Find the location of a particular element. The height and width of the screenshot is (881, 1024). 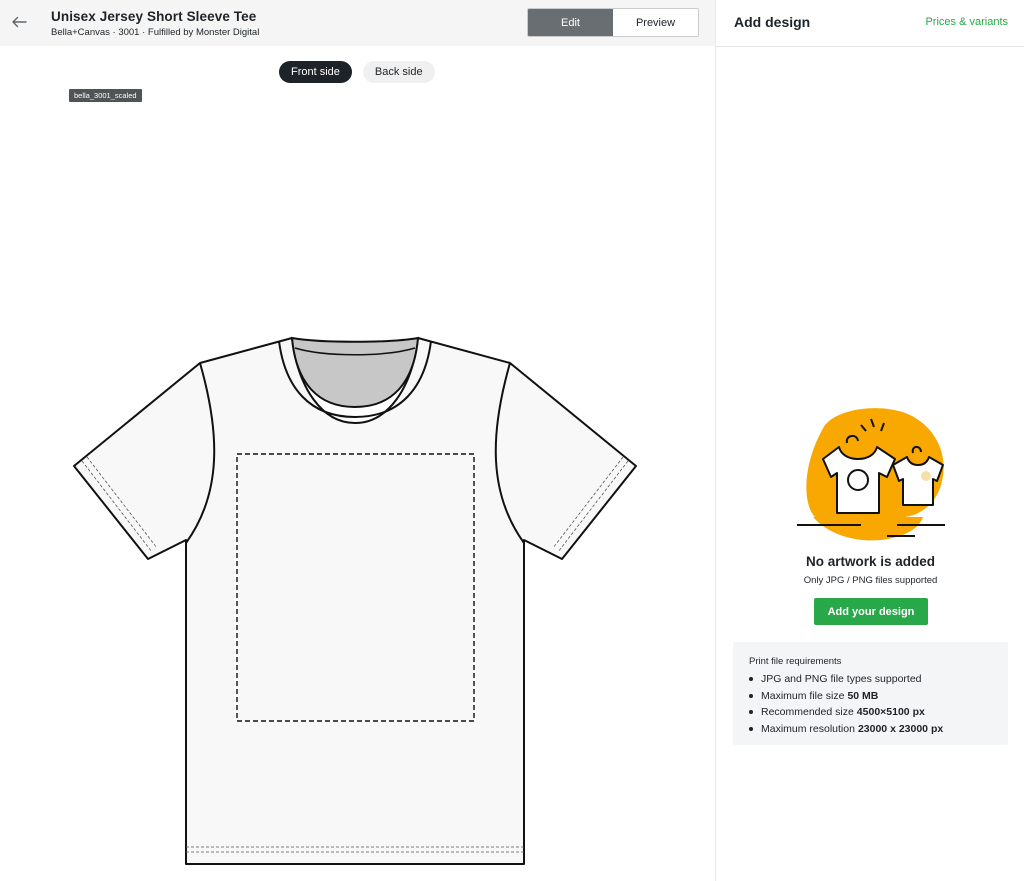

requirements-title: Print file requirements is located at coordinates (795, 661).